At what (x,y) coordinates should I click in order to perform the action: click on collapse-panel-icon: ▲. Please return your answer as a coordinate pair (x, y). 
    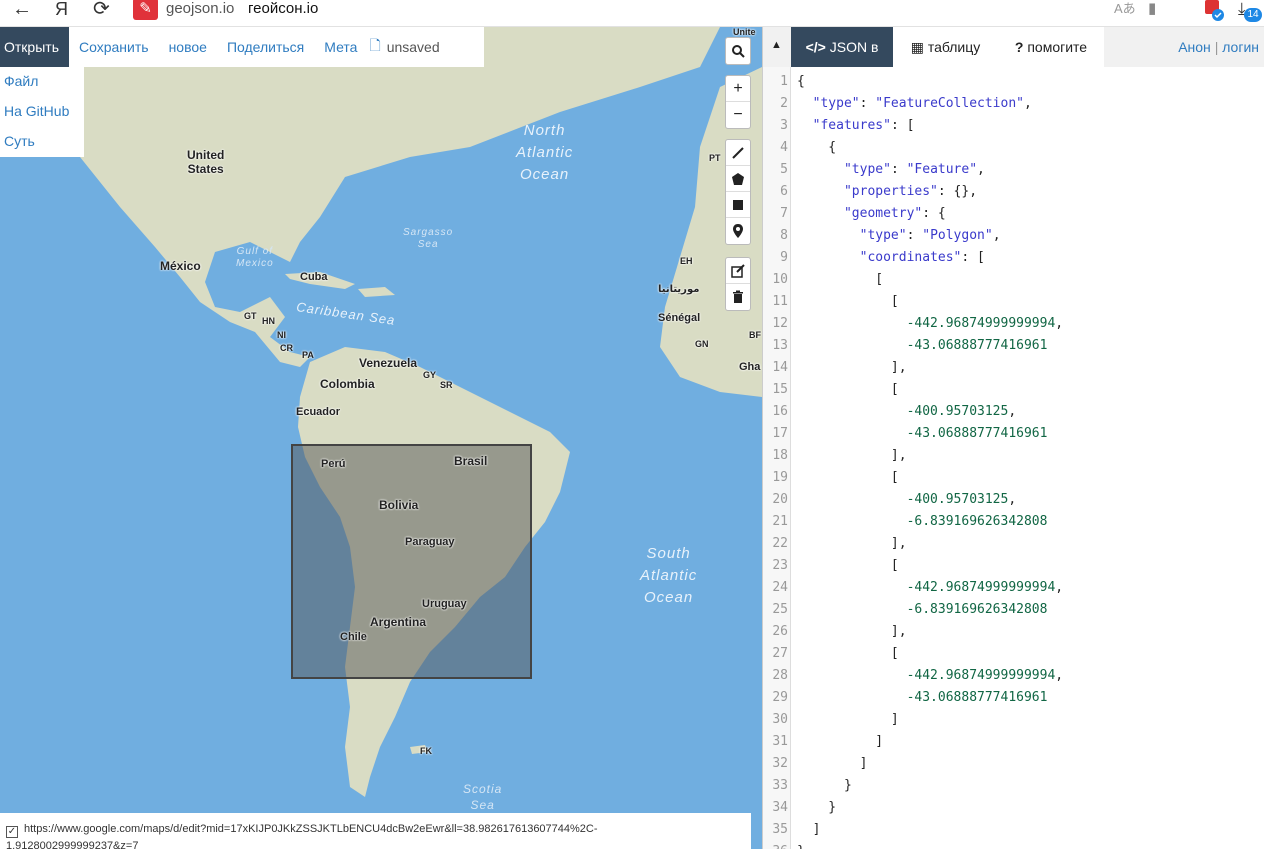
    Looking at the image, I should click on (776, 45).